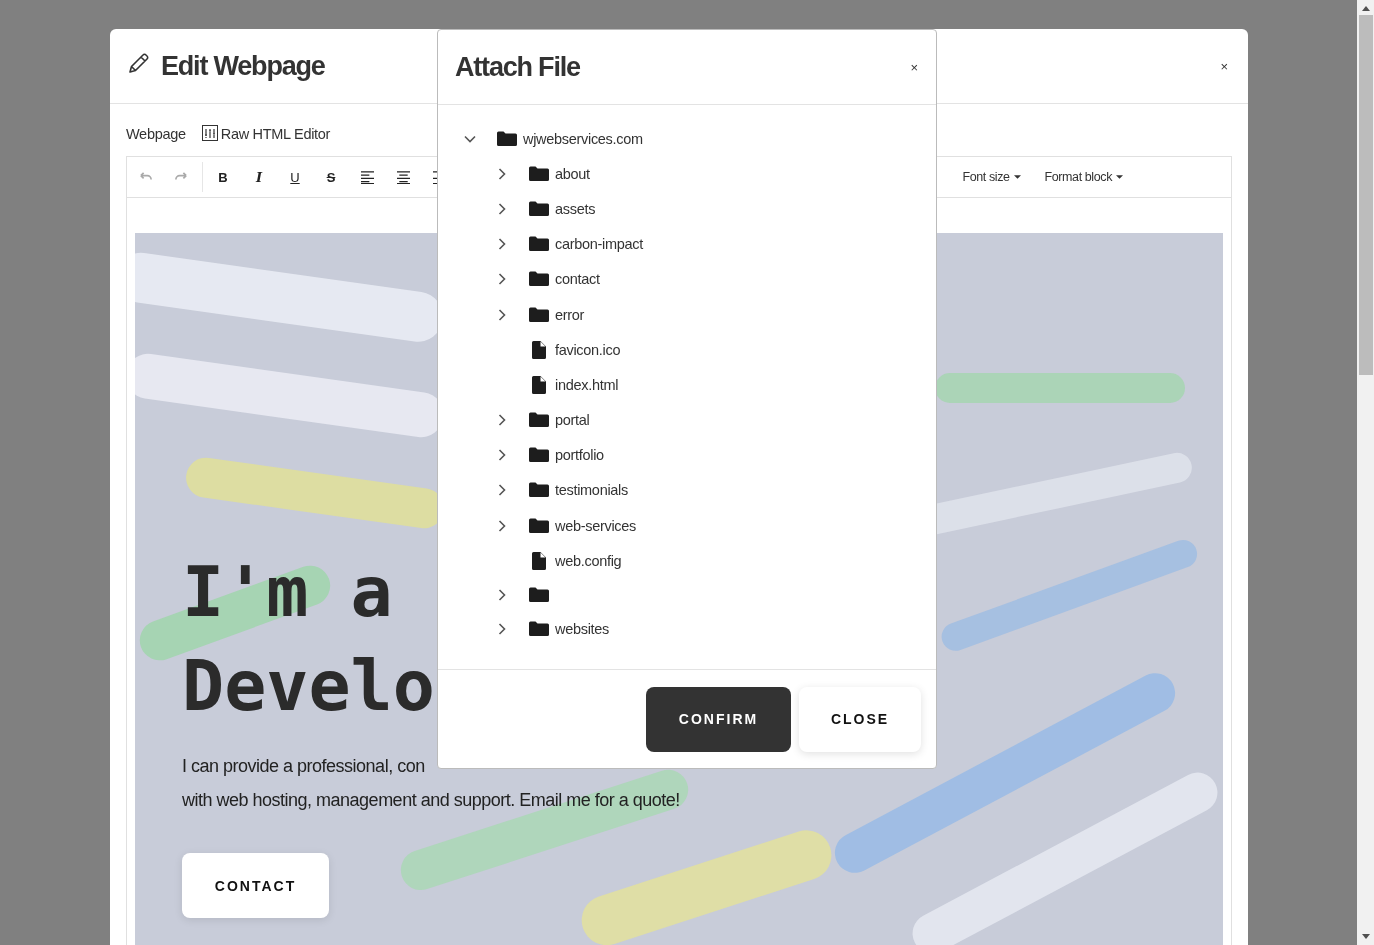  Describe the element at coordinates (243, 66) in the screenshot. I see `dialog-title: Edit Webpage` at that location.